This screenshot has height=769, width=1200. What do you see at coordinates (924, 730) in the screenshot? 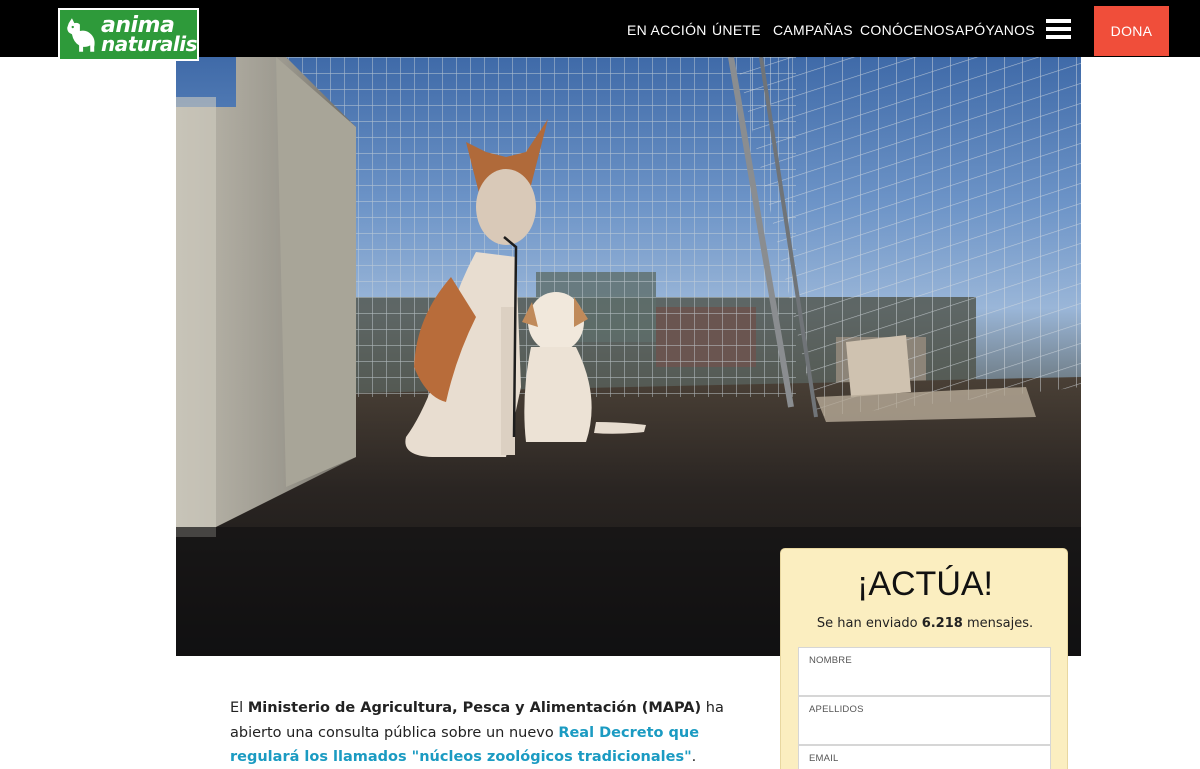
I see `apellidos-input` at bounding box center [924, 730].